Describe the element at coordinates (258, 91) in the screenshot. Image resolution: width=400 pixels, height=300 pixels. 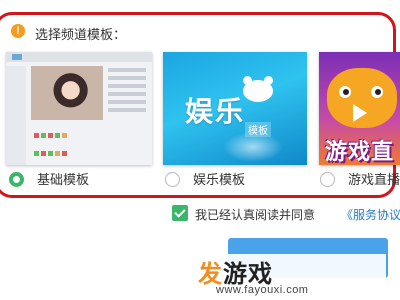
I see `mascot-icon` at that location.